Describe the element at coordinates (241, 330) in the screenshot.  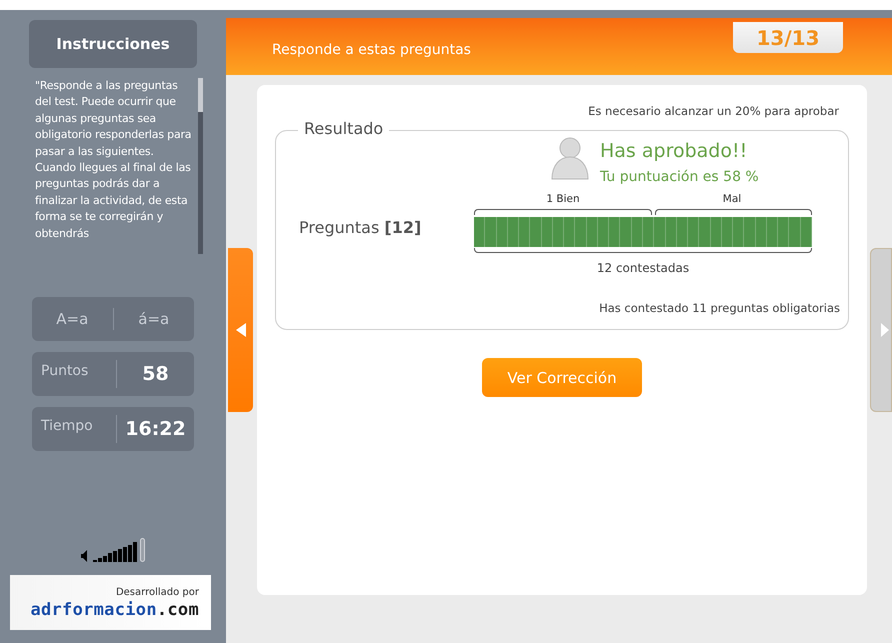
I see `left-arrow-icon` at that location.